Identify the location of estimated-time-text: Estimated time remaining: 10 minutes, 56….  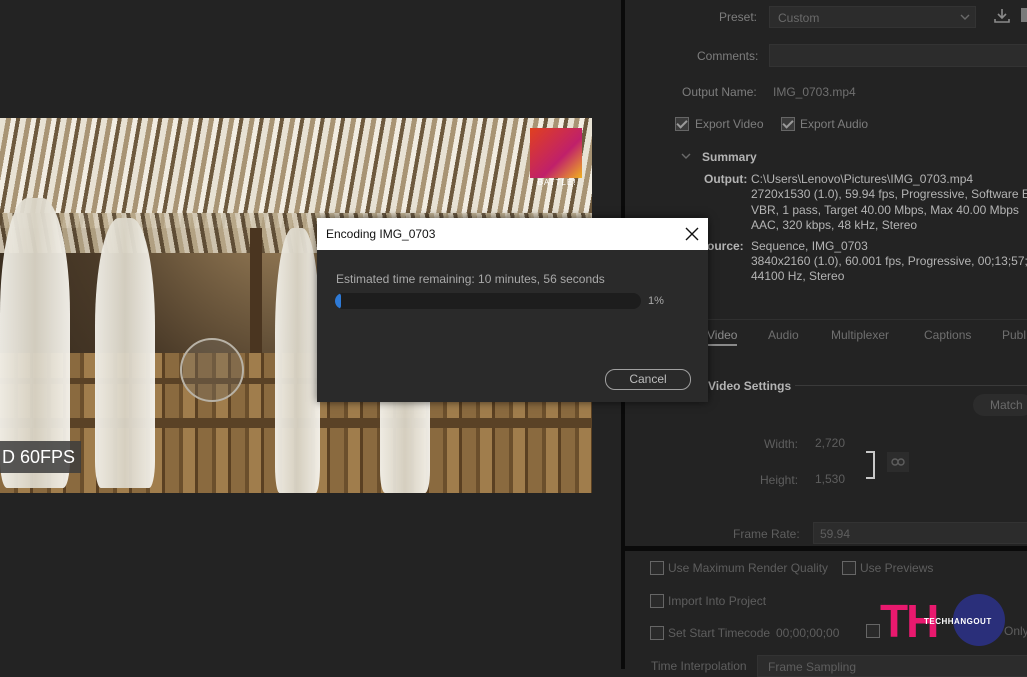
(470, 279).